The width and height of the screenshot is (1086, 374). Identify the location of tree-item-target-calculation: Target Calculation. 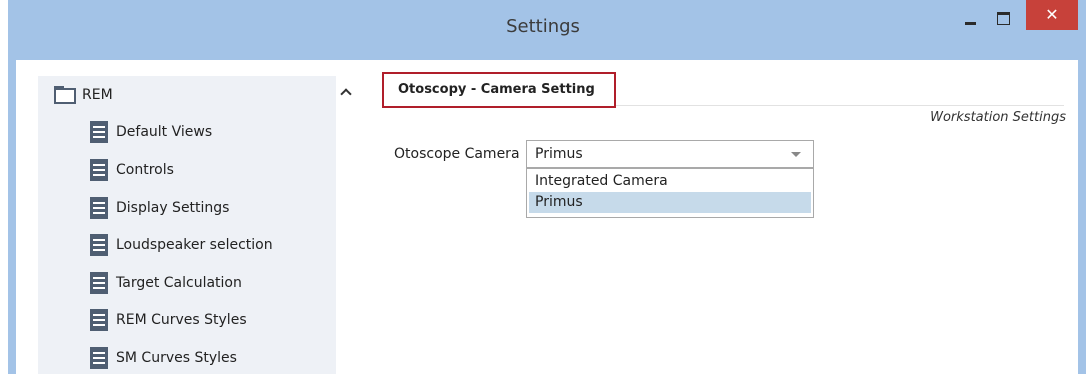
(213, 283).